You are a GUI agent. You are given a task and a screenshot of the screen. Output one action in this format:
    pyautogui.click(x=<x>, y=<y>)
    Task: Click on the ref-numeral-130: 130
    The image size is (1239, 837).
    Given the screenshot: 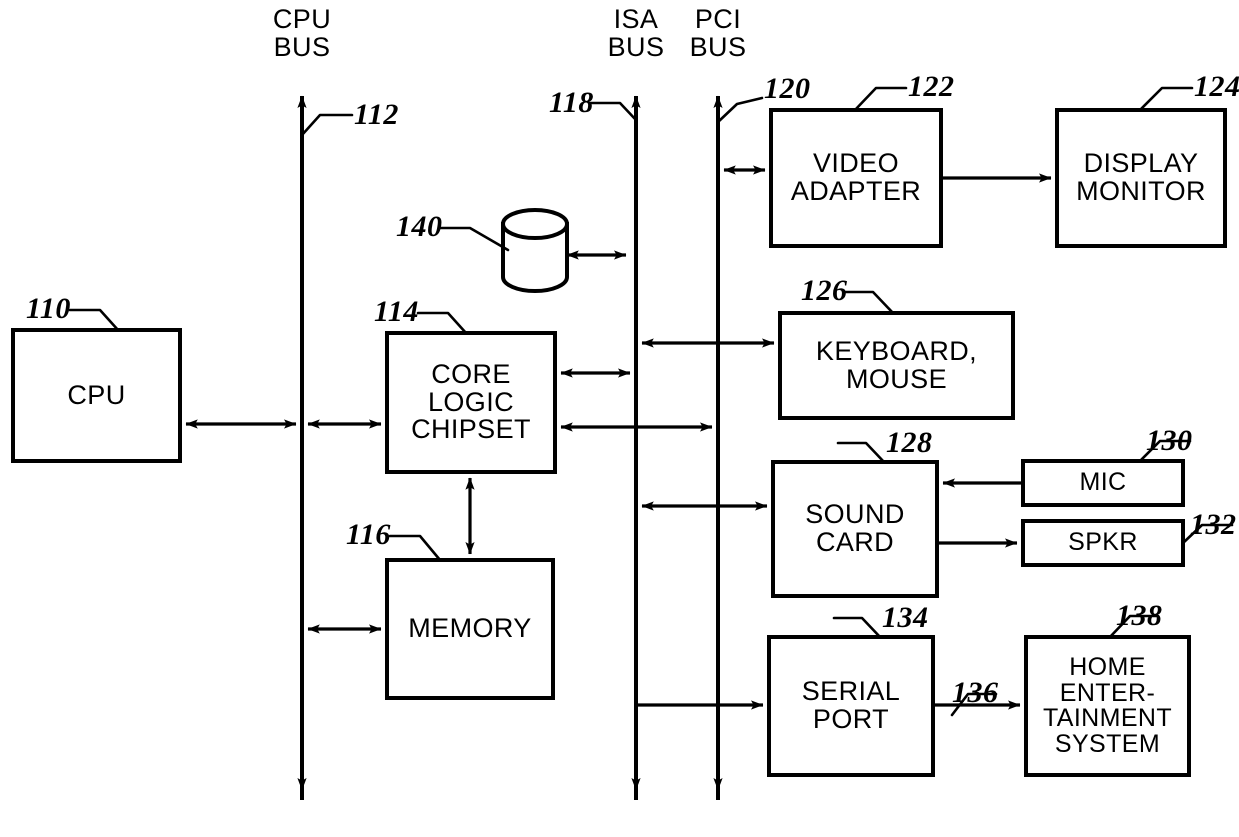 What is the action you would take?
    pyautogui.click(x=1169, y=440)
    